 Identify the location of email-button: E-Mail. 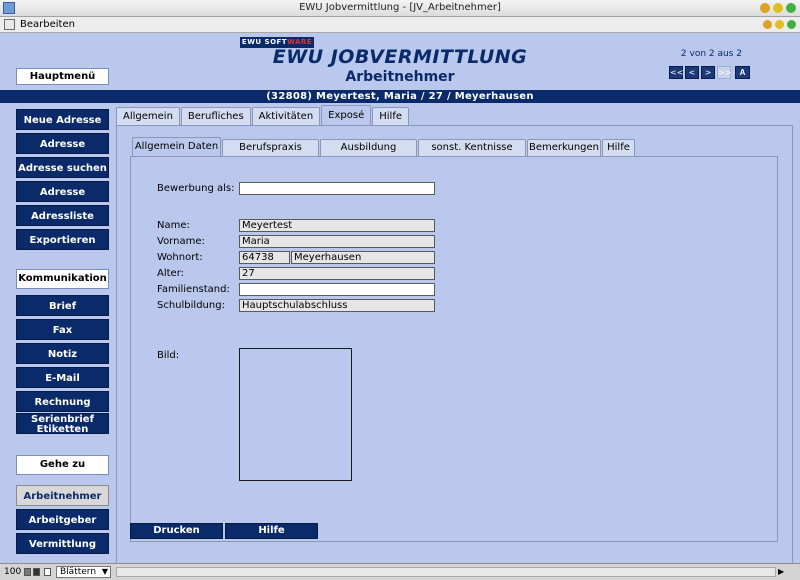
(62, 377).